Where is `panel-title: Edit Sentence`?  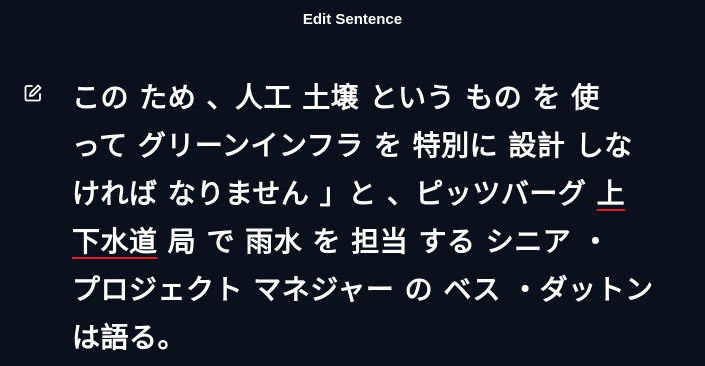
panel-title: Edit Sentence is located at coordinates (352, 19).